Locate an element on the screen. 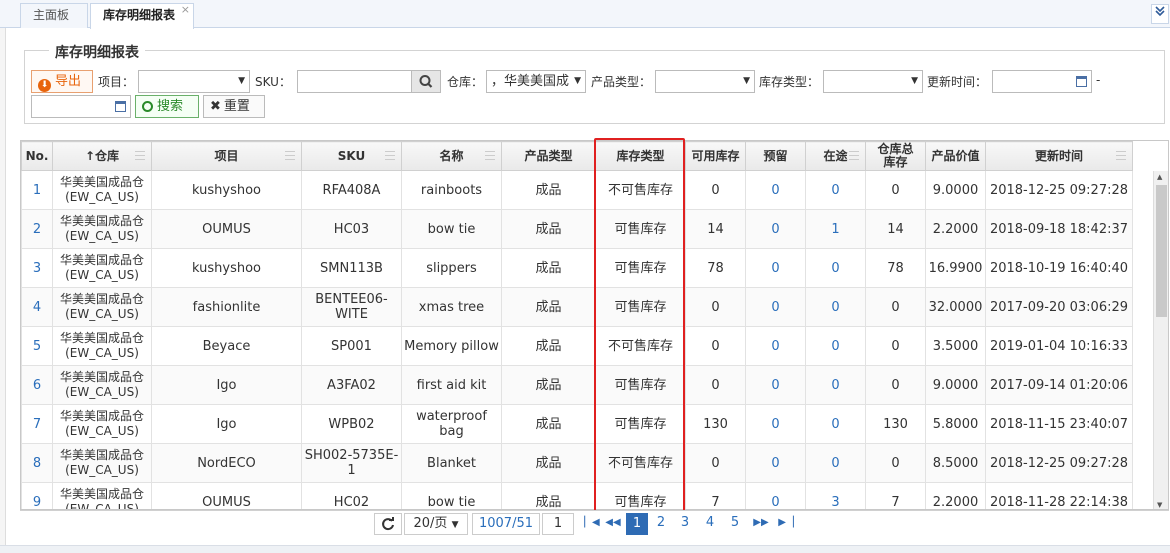 This screenshot has width=1170, height=553. value-cell: 2.2000 is located at coordinates (955, 229).